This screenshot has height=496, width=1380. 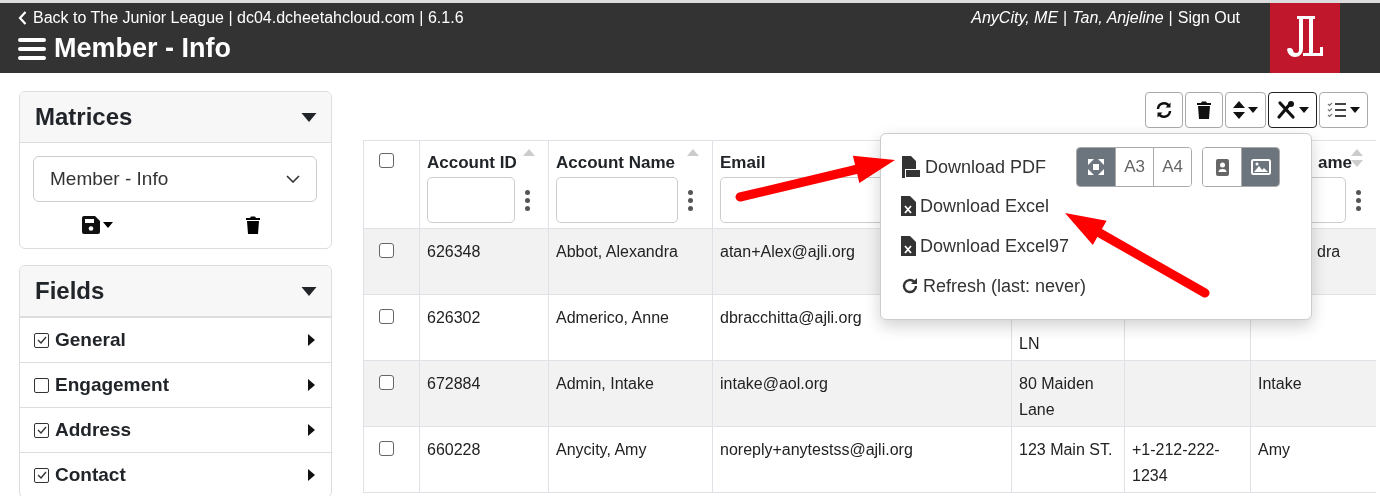 I want to click on table-cell: 672884, so click(x=483, y=394).